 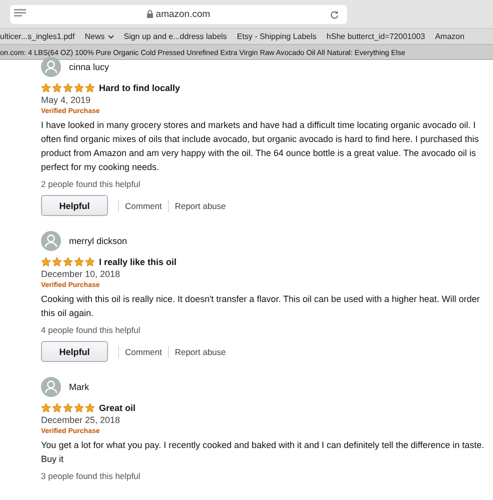 I want to click on reviewer-name: merryl dickson, so click(x=98, y=241).